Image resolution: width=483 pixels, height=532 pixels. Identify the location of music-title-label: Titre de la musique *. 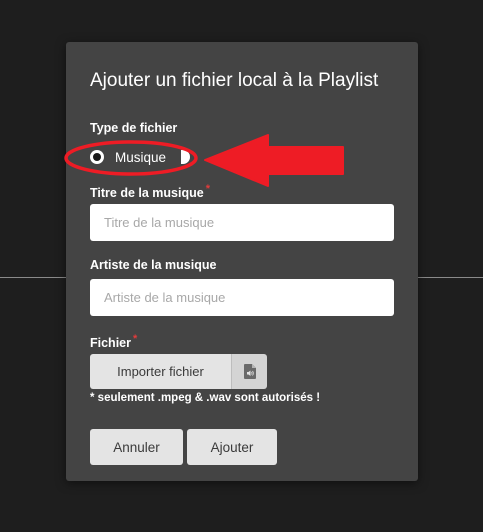
(150, 191).